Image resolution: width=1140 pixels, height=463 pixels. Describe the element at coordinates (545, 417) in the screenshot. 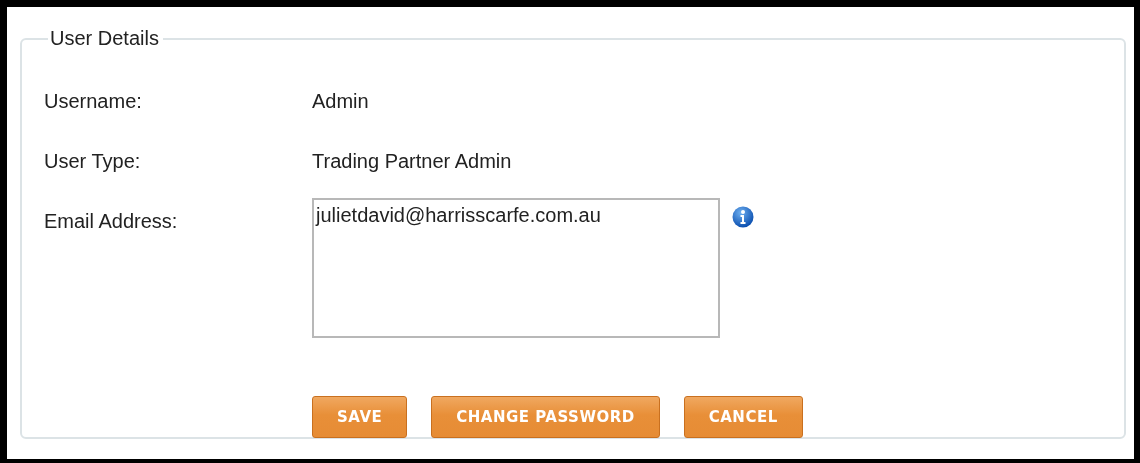

I see `change-password-button: CHANGE PASSWORD` at that location.